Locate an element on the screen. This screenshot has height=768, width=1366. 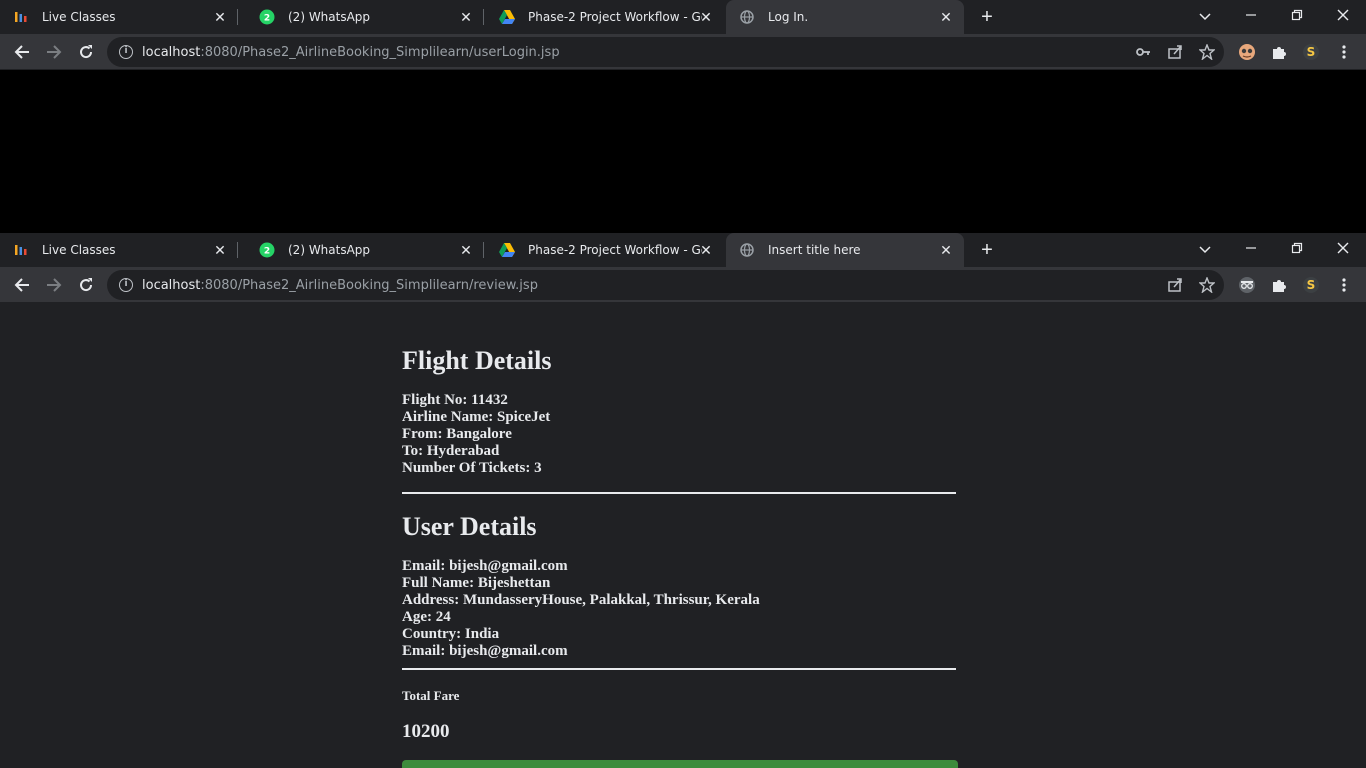
user-details-heading: User Details is located at coordinates (469, 526).